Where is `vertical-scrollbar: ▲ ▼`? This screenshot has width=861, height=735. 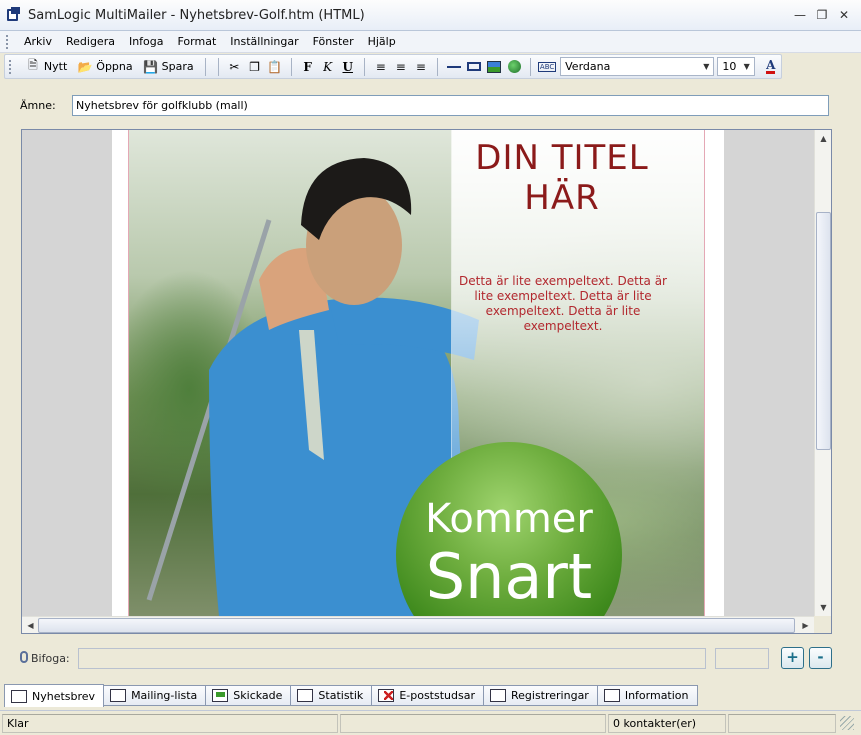
vertical-scrollbar: ▲ ▼ is located at coordinates (822, 373).